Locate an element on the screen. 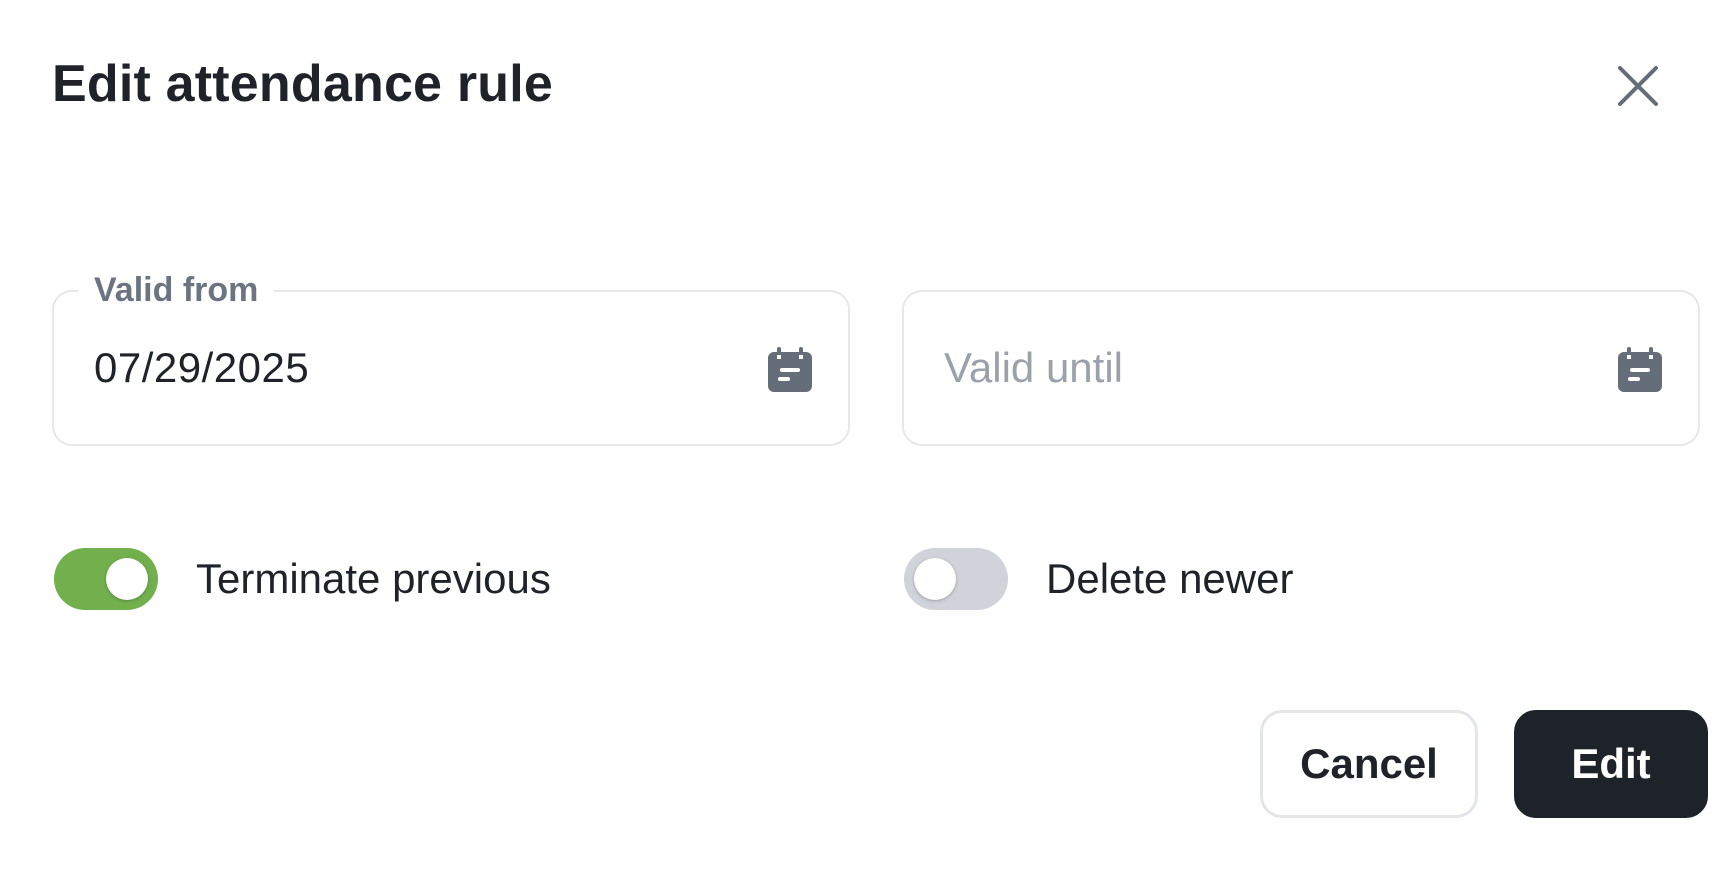  delete-newer-label: Delete newer is located at coordinates (1170, 578).